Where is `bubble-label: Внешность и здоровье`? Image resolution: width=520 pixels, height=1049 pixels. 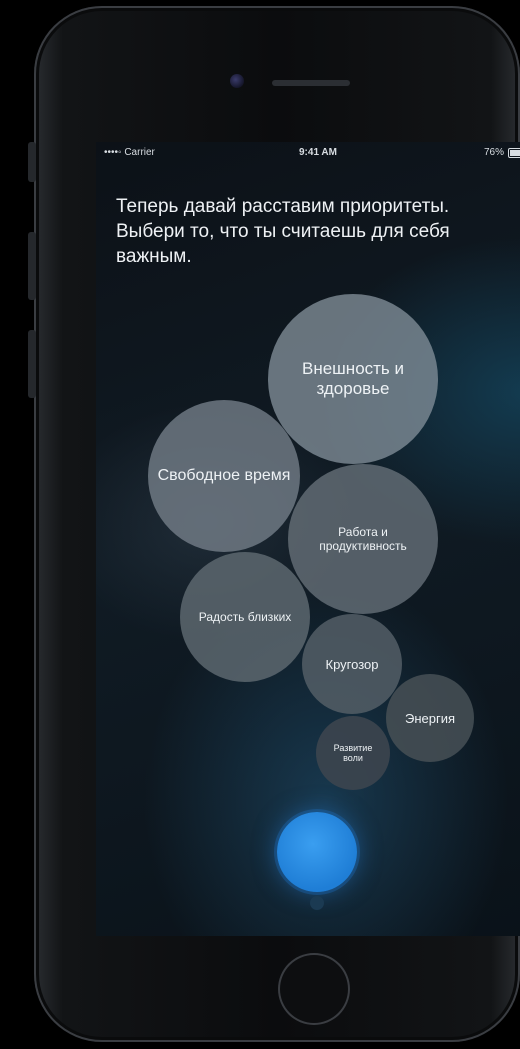 bubble-label: Внешность и здоровье is located at coordinates (353, 378).